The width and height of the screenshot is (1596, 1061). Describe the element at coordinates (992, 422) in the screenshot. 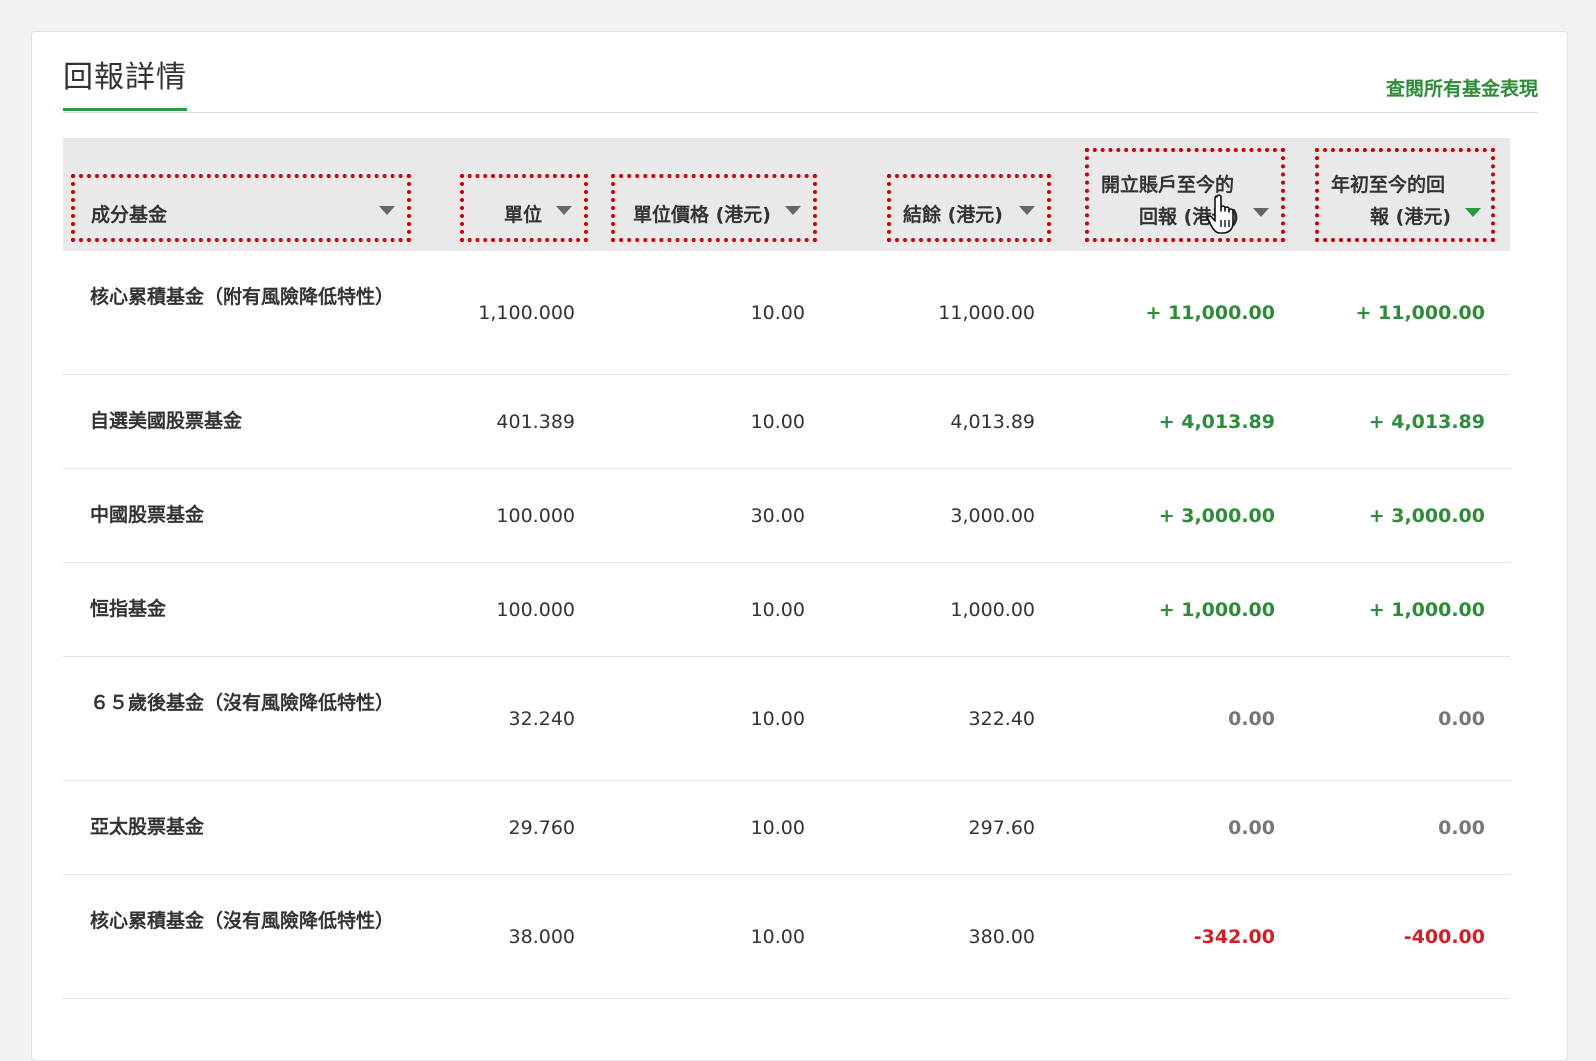

I see `balance-value: 4,013.89` at that location.